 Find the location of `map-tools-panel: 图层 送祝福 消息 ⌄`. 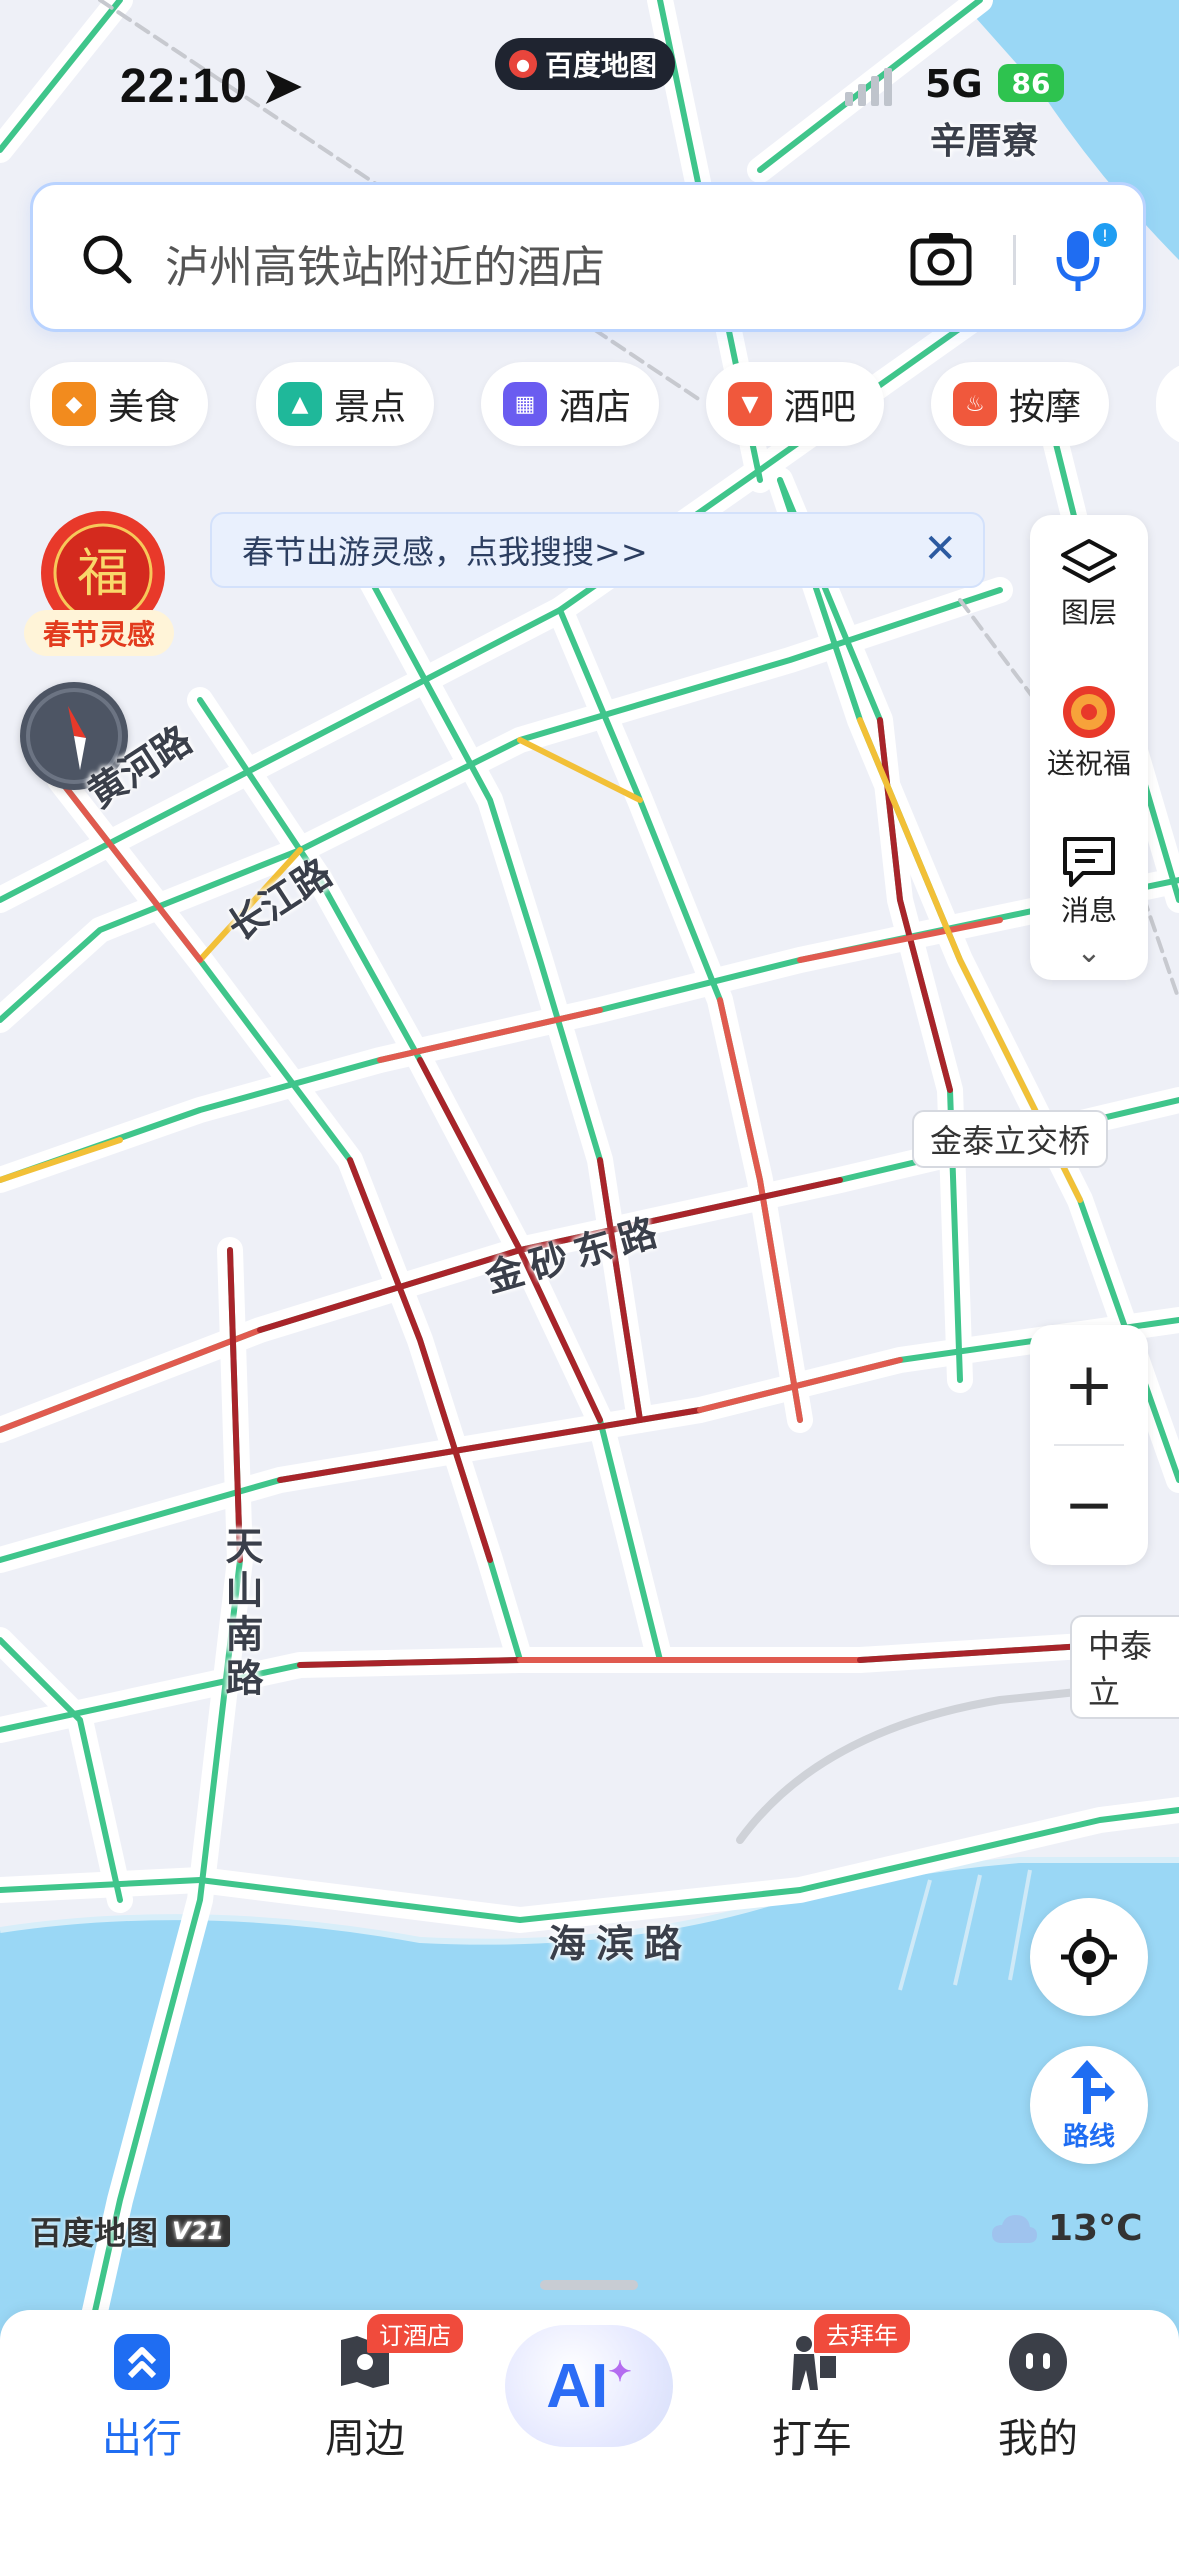

map-tools-panel: 图层 送祝福 消息 ⌄ is located at coordinates (1089, 747).